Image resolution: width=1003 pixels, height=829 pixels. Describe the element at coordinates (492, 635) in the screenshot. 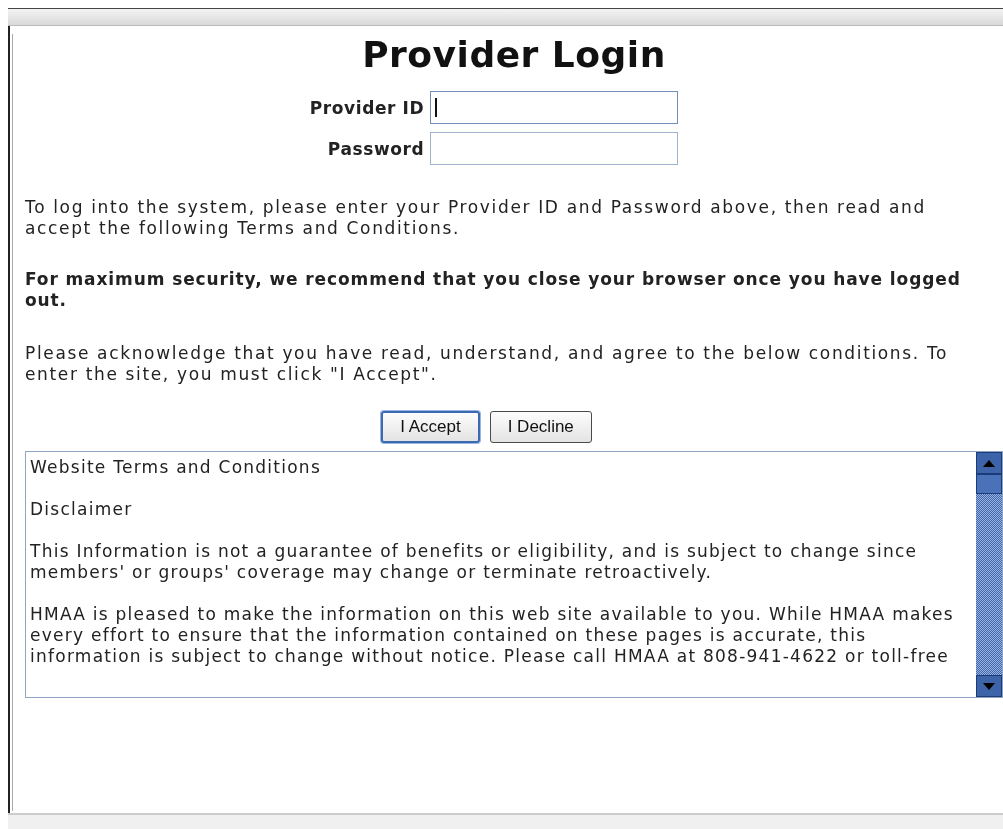

I see `terms-text: HMAA is pleased to make the information on this web site available to you. While HMAA makes every effort to ensure that the information contained on these pages is accurate, this information is subject to change without notice. Please call HMAA at 808-941-4622 or toll-free` at that location.